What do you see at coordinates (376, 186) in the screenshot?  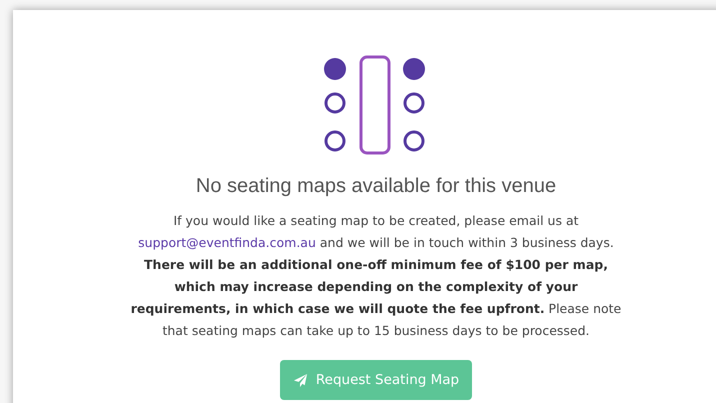 I see `empty-state-title: No seating maps available for this venue` at bounding box center [376, 186].